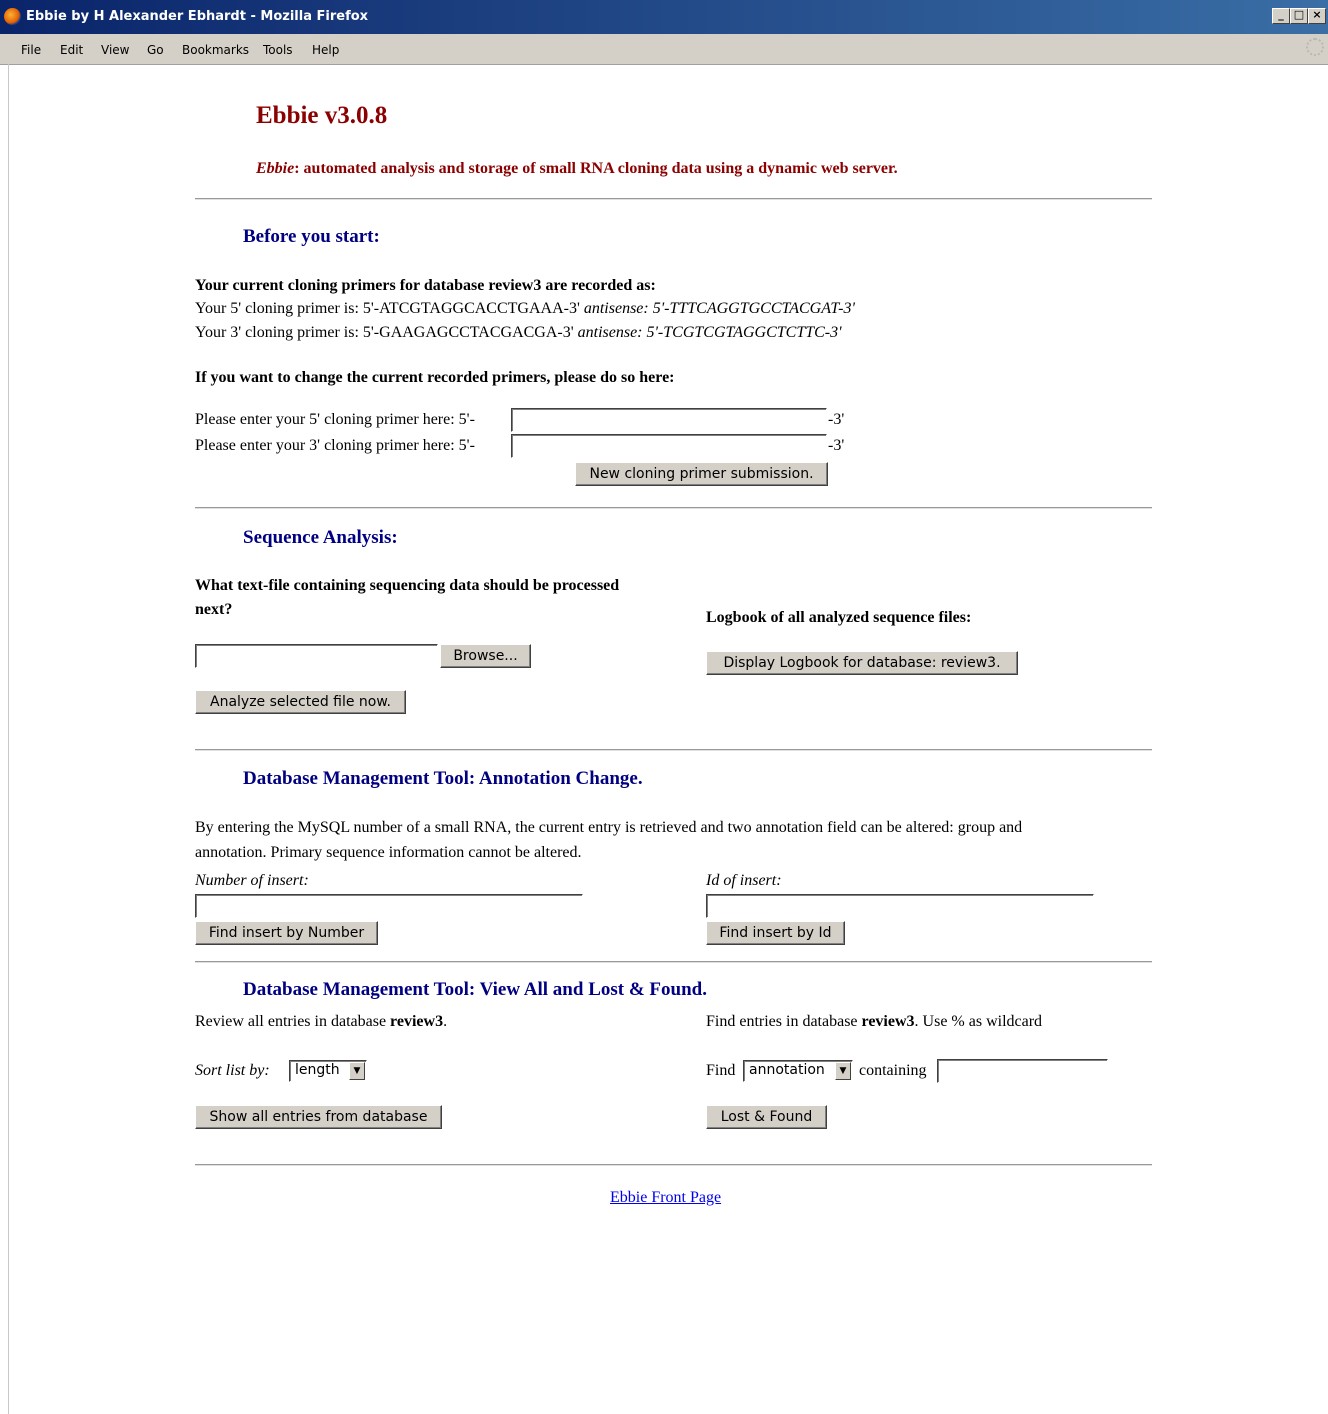 The image size is (1328, 1414). I want to click on menu-help: Help, so click(325, 50).